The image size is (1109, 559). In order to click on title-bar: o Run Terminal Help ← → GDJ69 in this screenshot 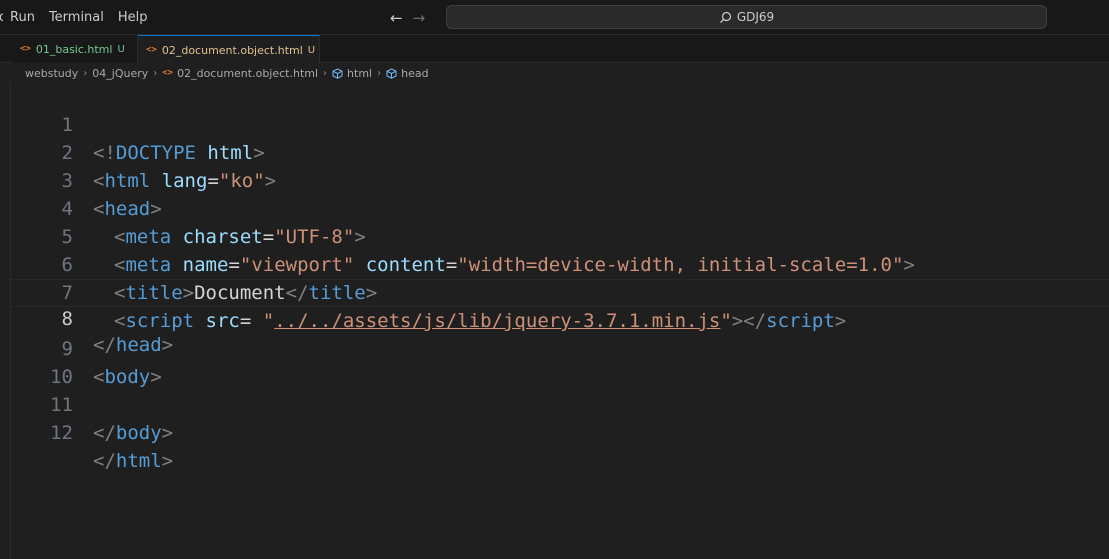, I will do `click(554, 17)`.